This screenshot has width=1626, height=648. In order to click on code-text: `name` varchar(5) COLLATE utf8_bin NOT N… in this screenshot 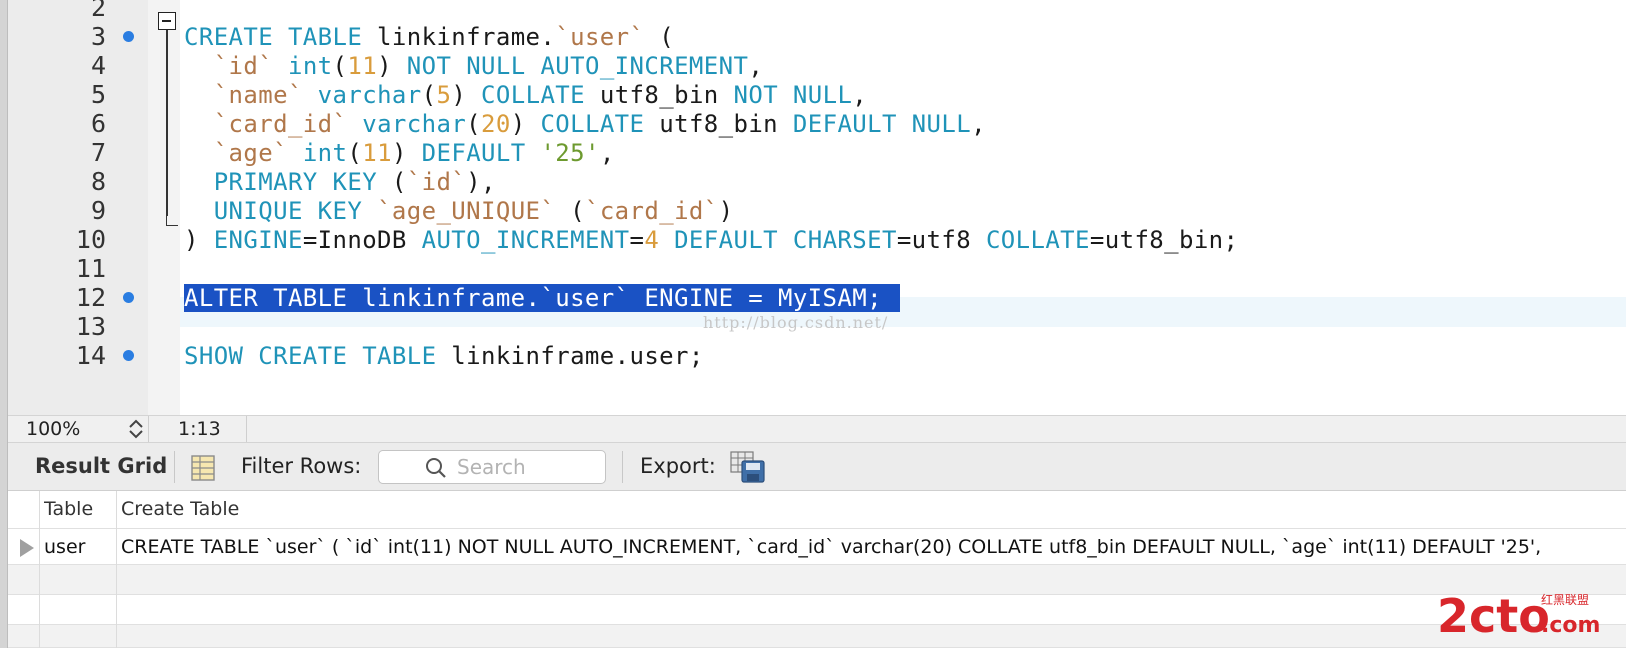, I will do `click(525, 95)`.